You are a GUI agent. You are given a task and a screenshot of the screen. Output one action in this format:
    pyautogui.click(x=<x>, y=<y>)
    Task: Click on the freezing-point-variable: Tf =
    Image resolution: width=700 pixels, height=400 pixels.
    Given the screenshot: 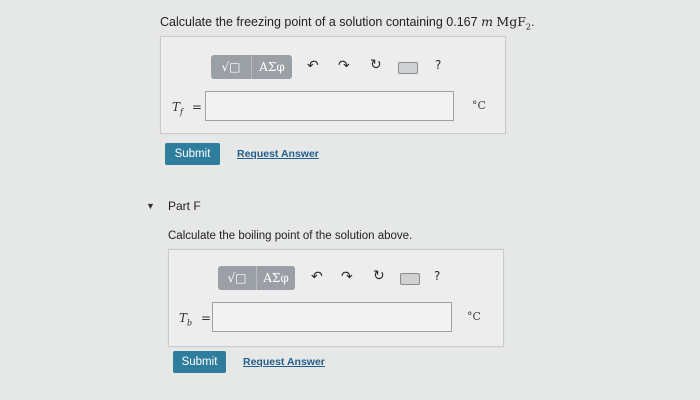 What is the action you would take?
    pyautogui.click(x=187, y=108)
    